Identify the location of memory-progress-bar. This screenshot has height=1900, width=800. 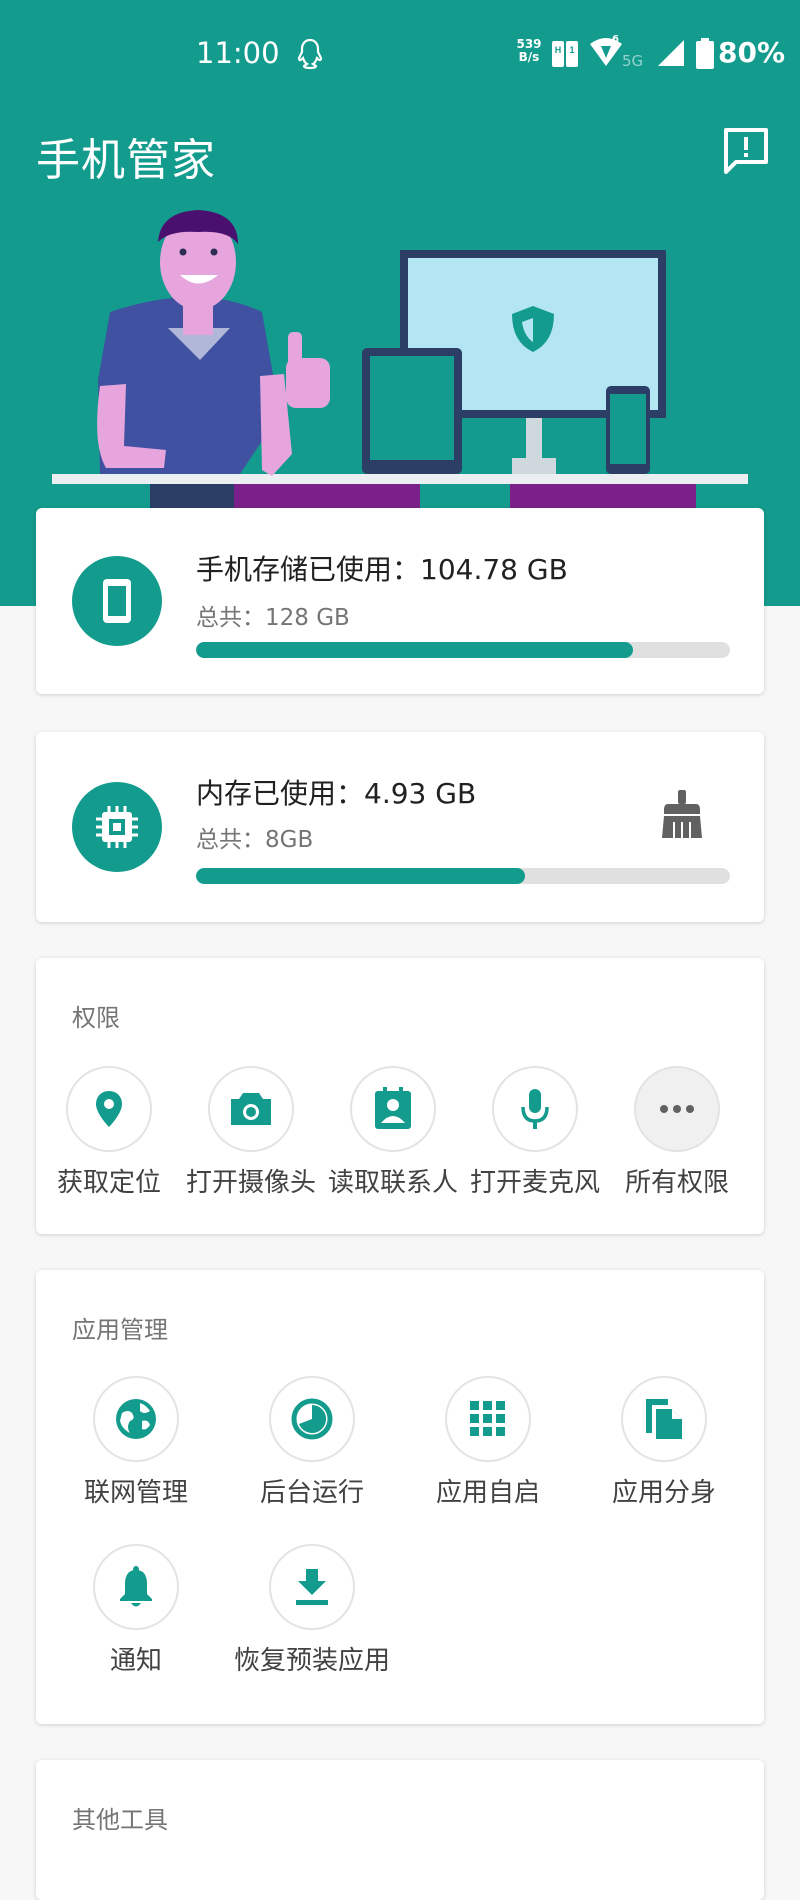
(463, 876).